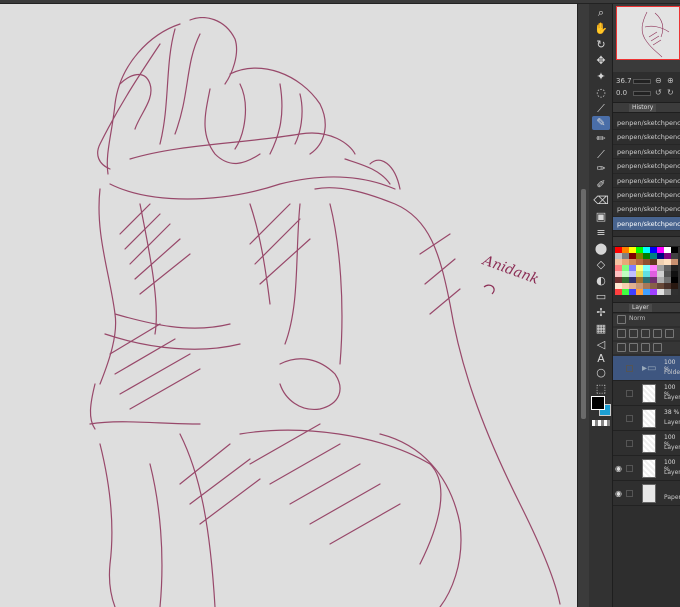  I want to click on airbrush-icon: ✑, so click(601, 169).